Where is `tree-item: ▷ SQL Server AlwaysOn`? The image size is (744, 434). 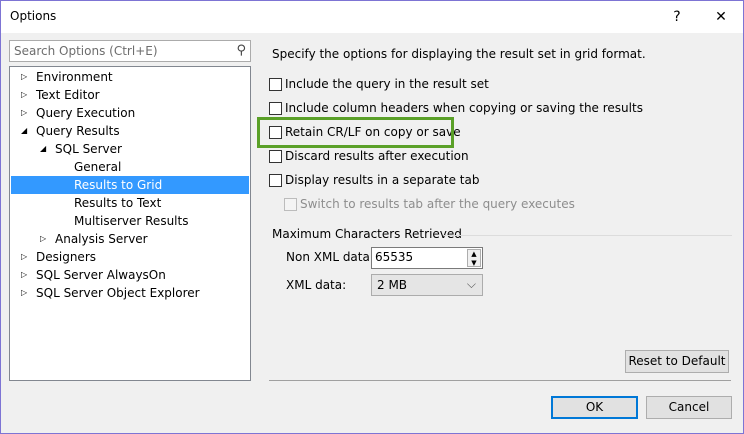 tree-item: ▷ SQL Server AlwaysOn is located at coordinates (130, 275).